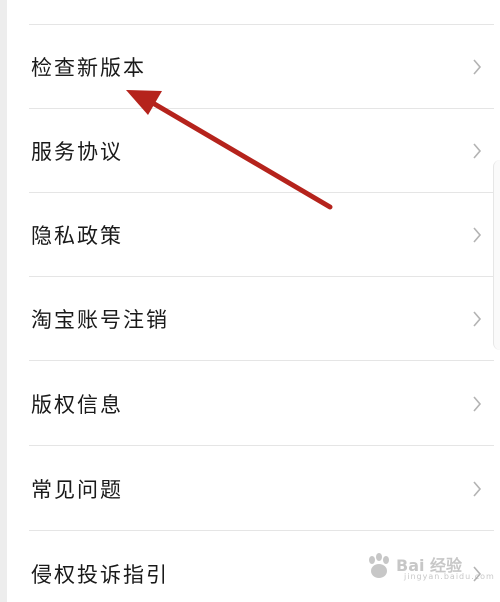  Describe the element at coordinates (77, 236) in the screenshot. I see `menu-item-label: 隐私政策` at that location.